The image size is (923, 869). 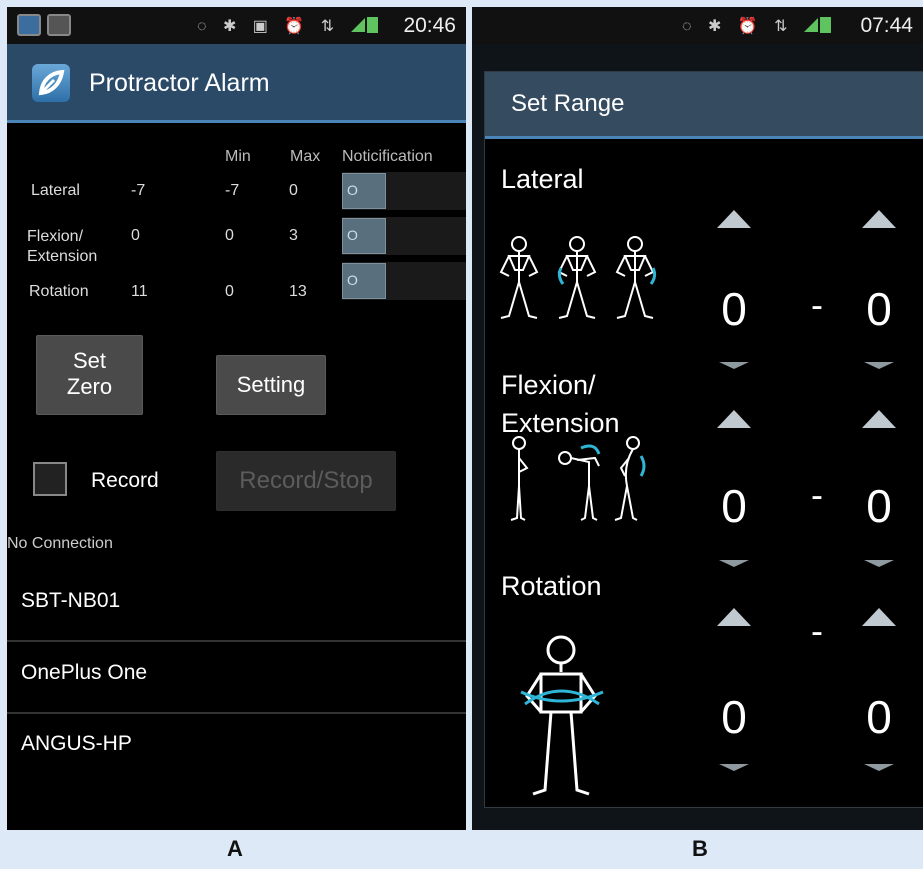 I want to click on camera-notification-icon, so click(x=59, y=25).